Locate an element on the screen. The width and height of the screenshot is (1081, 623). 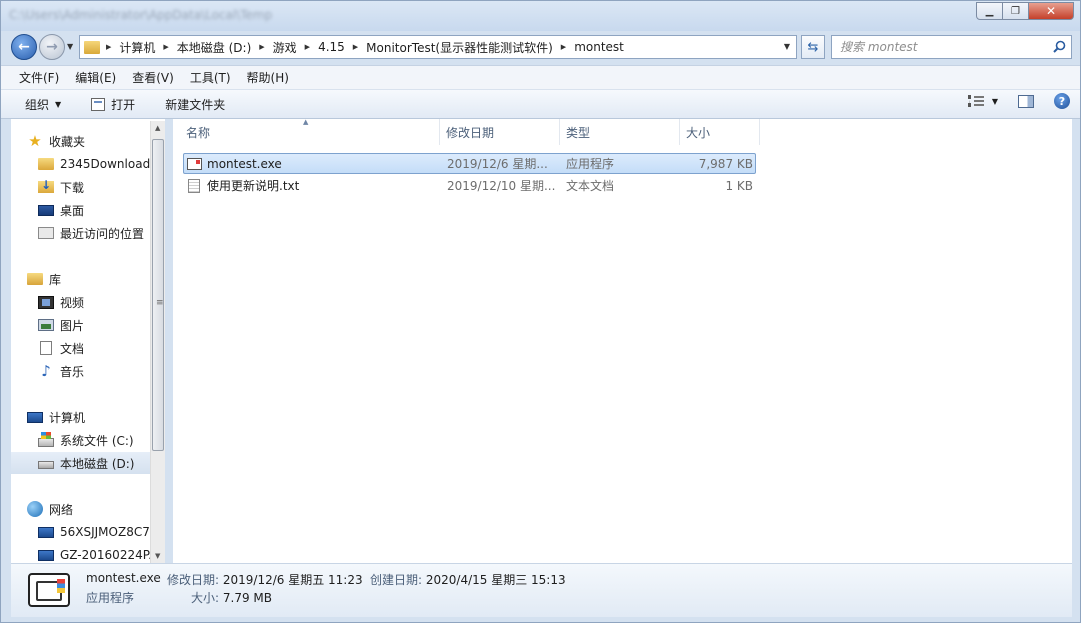
video-icon is located at coordinates (46, 302).